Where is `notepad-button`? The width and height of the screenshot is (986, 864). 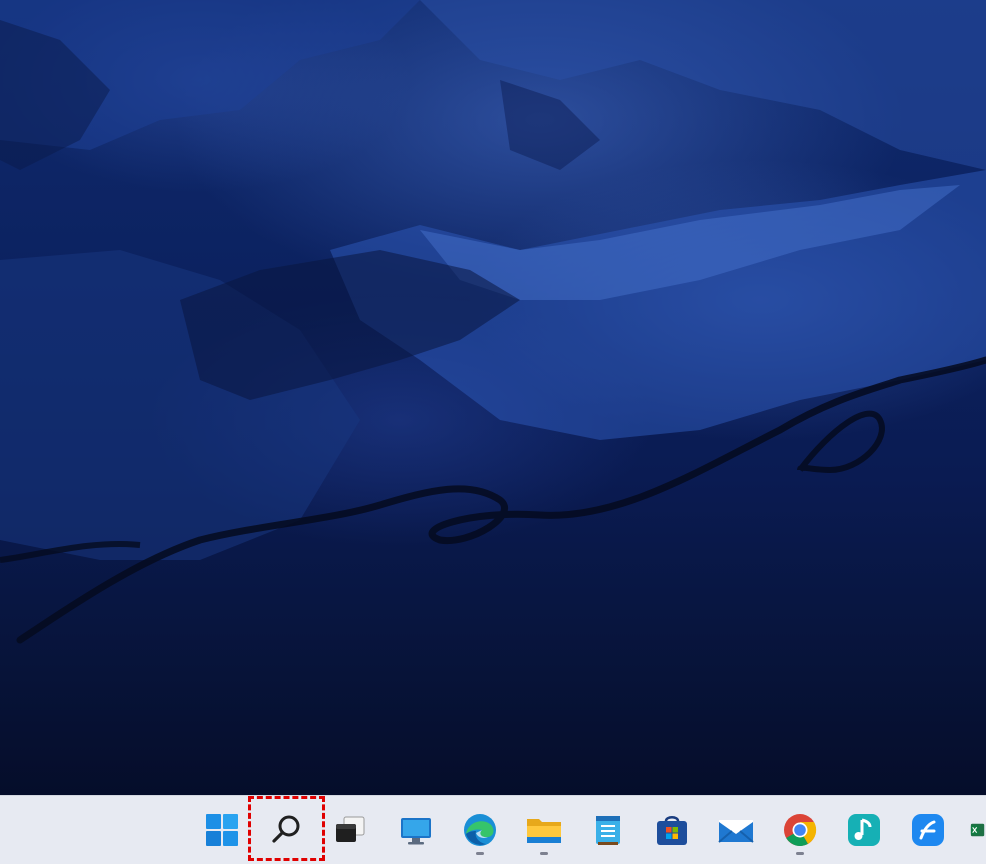 notepad-button is located at coordinates (608, 830).